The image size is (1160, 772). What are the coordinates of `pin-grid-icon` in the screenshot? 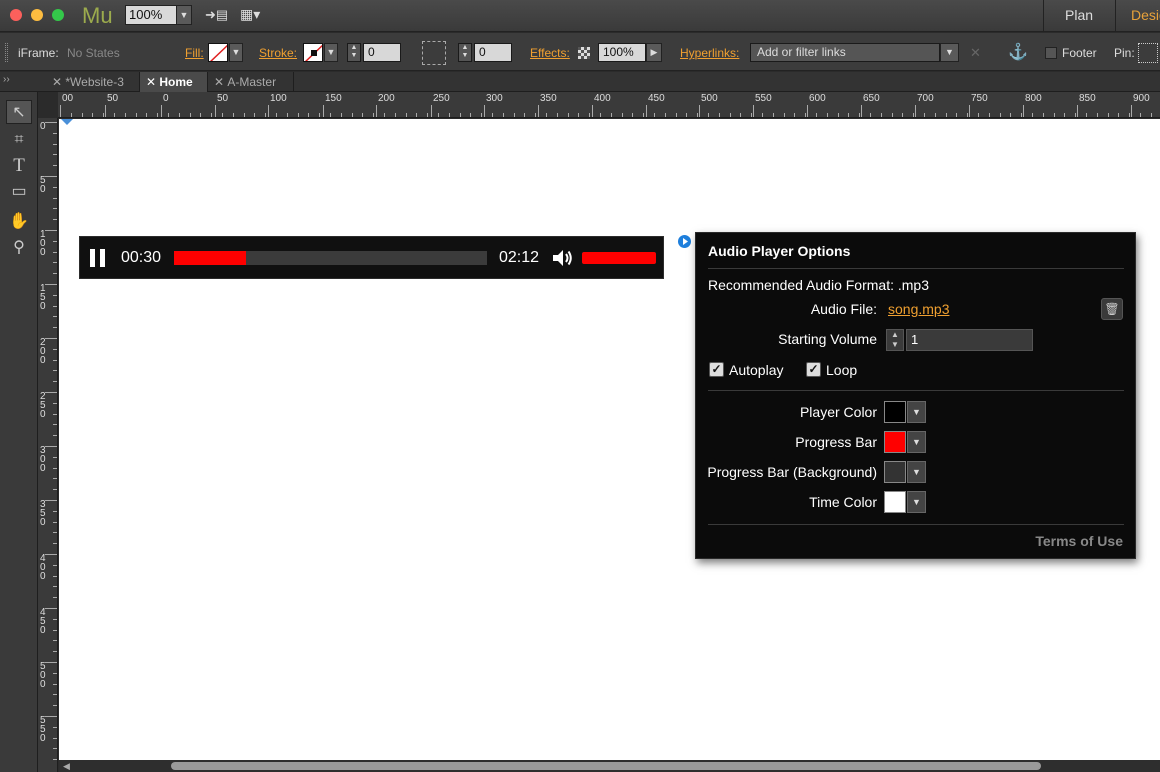 It's located at (1148, 53).